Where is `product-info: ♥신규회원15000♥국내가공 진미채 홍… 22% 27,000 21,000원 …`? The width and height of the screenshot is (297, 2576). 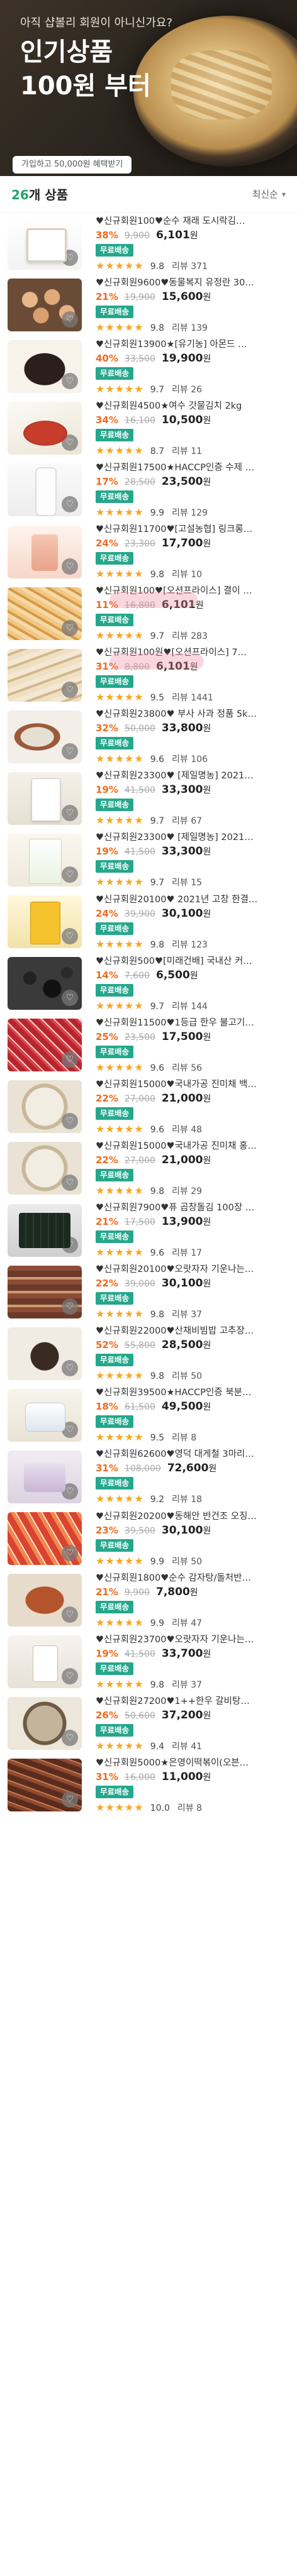
product-info: ♥신규회원15000♥국내가공 진미채 홍… 22% 27,000 21,000원 … is located at coordinates (194, 1168).